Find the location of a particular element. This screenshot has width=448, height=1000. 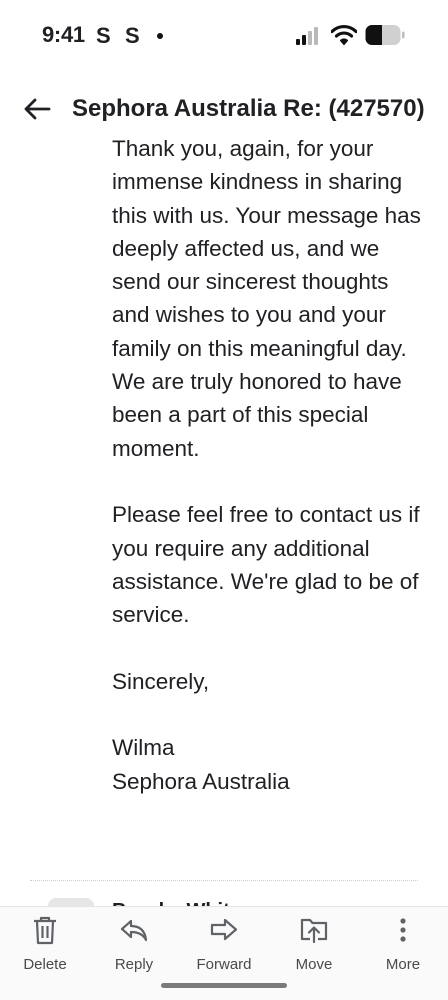

reply-label: Reply is located at coordinates (134, 964).